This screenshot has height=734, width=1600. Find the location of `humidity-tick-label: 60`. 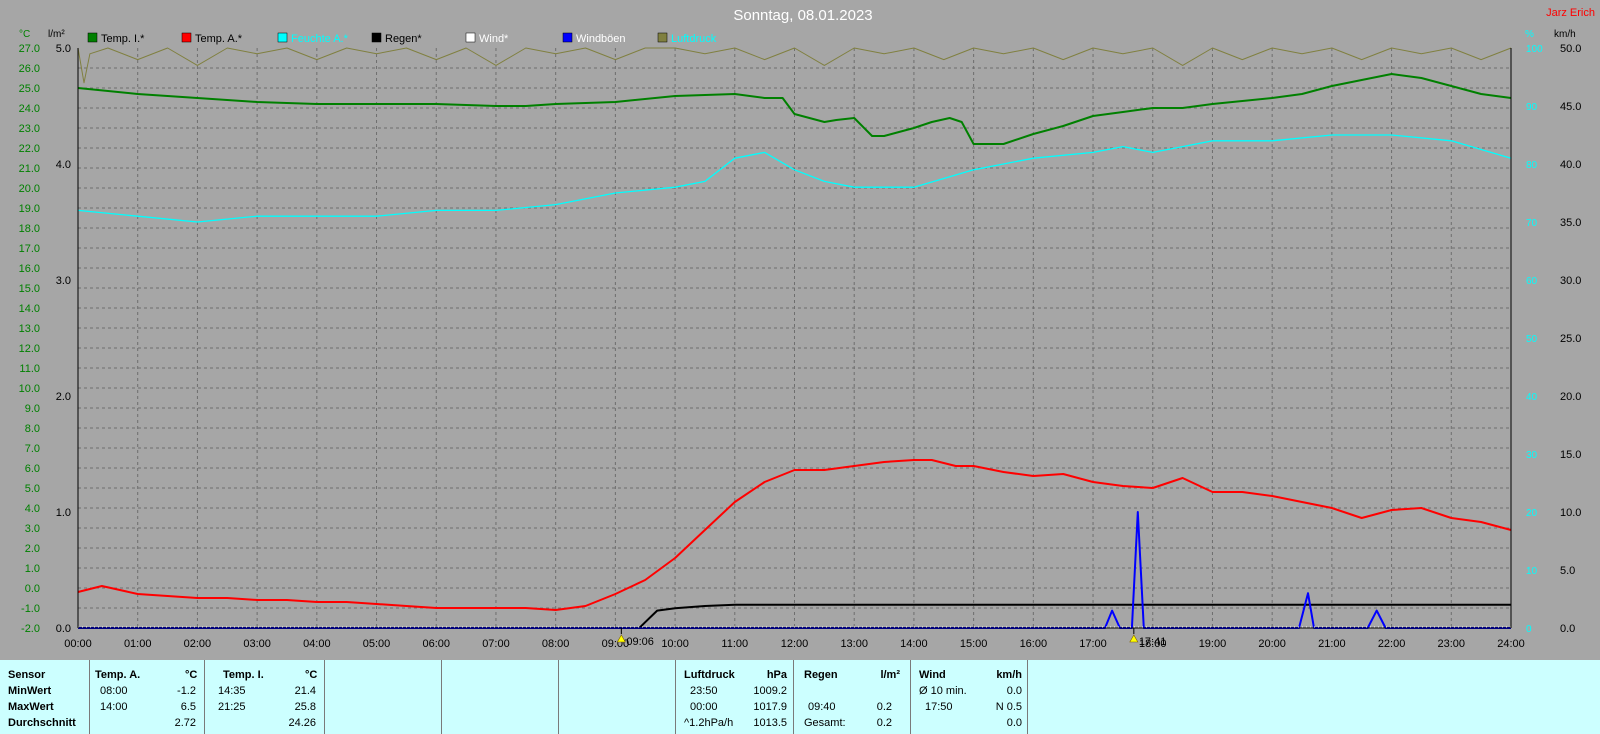

humidity-tick-label: 60 is located at coordinates (1532, 281).